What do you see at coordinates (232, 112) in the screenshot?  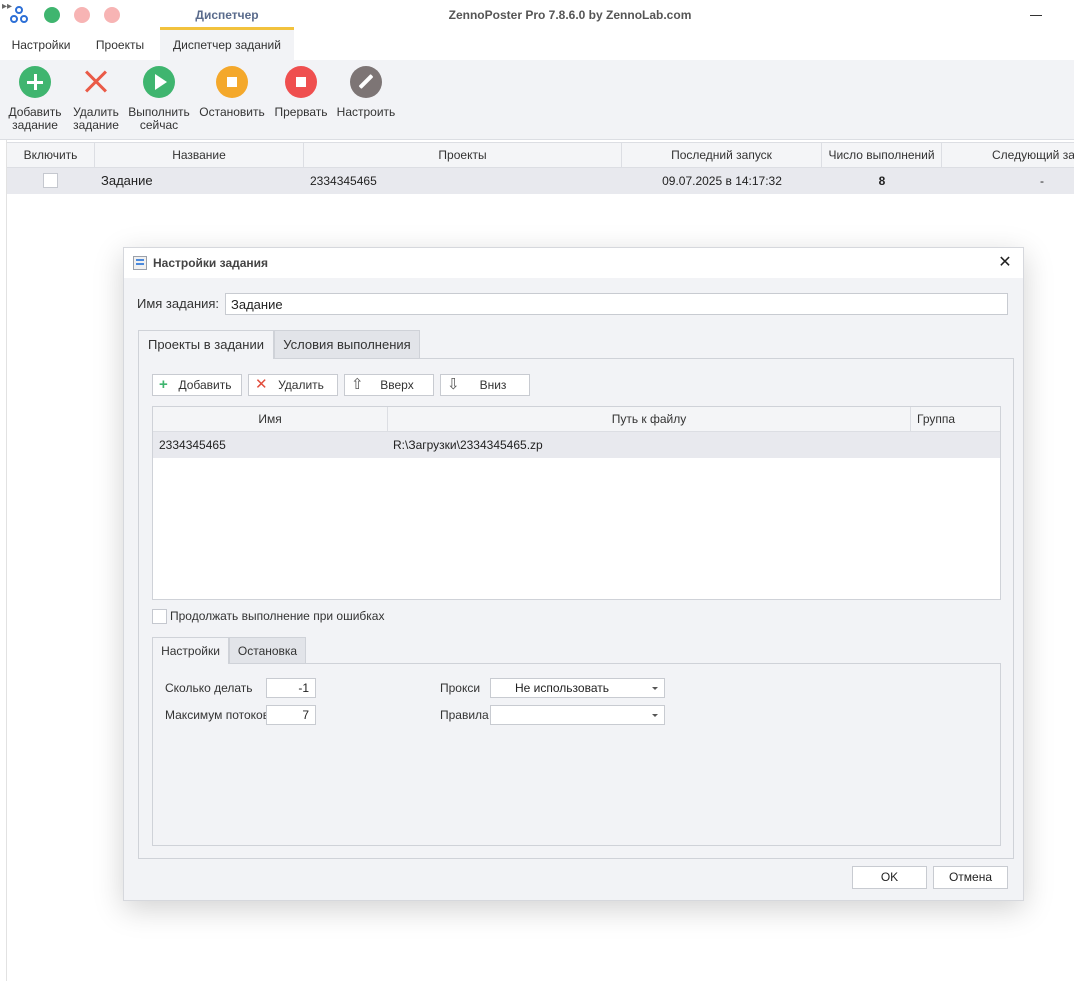 I see `stop-label: Остановить` at bounding box center [232, 112].